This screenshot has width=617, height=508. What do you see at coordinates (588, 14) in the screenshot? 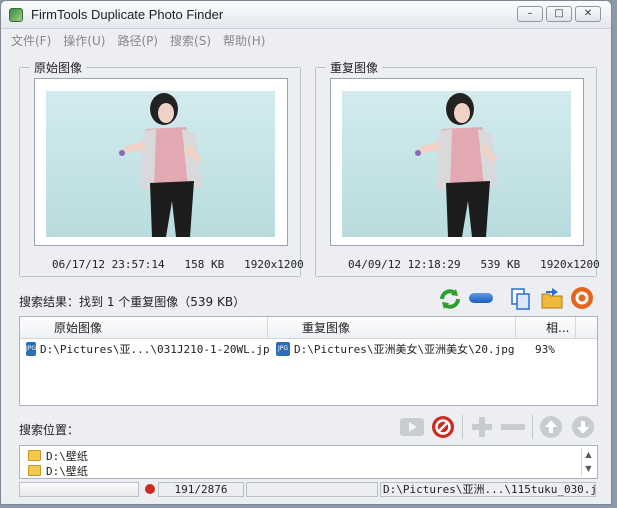
I see `close-button: ✕` at bounding box center [588, 14].